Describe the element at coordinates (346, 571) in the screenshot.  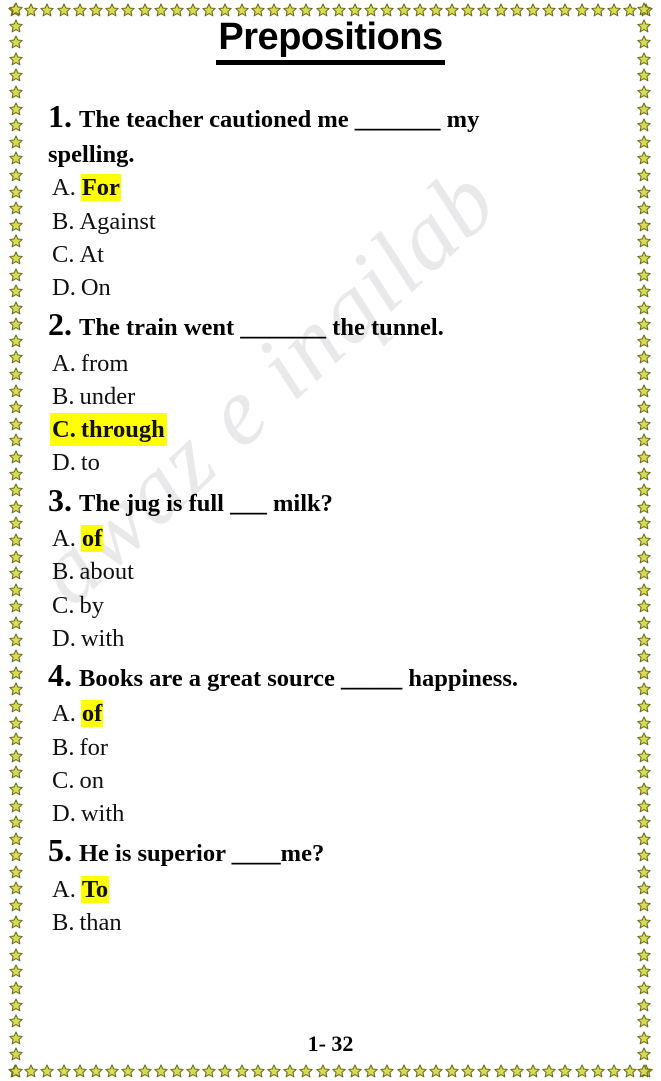
I see `option-row: B. about` at that location.